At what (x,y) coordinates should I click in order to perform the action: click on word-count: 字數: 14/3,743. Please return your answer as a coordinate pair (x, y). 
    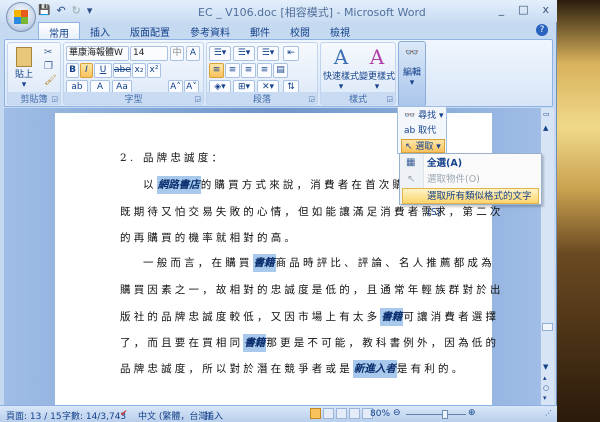
    Looking at the image, I should click on (94, 415).